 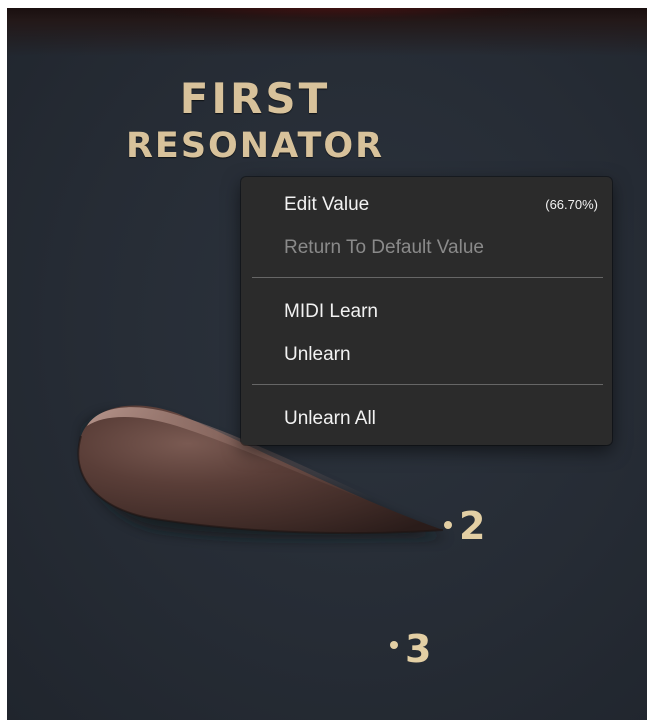 I want to click on menu-item-unlearn: Unlearn, so click(x=426, y=355).